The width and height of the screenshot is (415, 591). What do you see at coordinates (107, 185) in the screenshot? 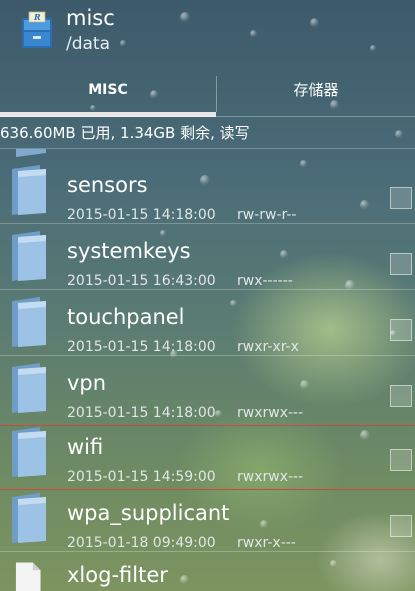
I see `file-name: sensors` at bounding box center [107, 185].